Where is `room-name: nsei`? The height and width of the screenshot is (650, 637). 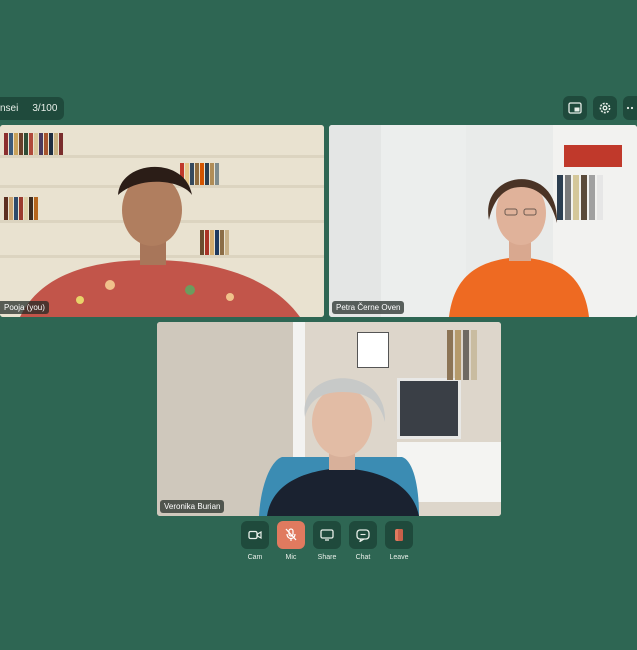 room-name: nsei is located at coordinates (9, 108).